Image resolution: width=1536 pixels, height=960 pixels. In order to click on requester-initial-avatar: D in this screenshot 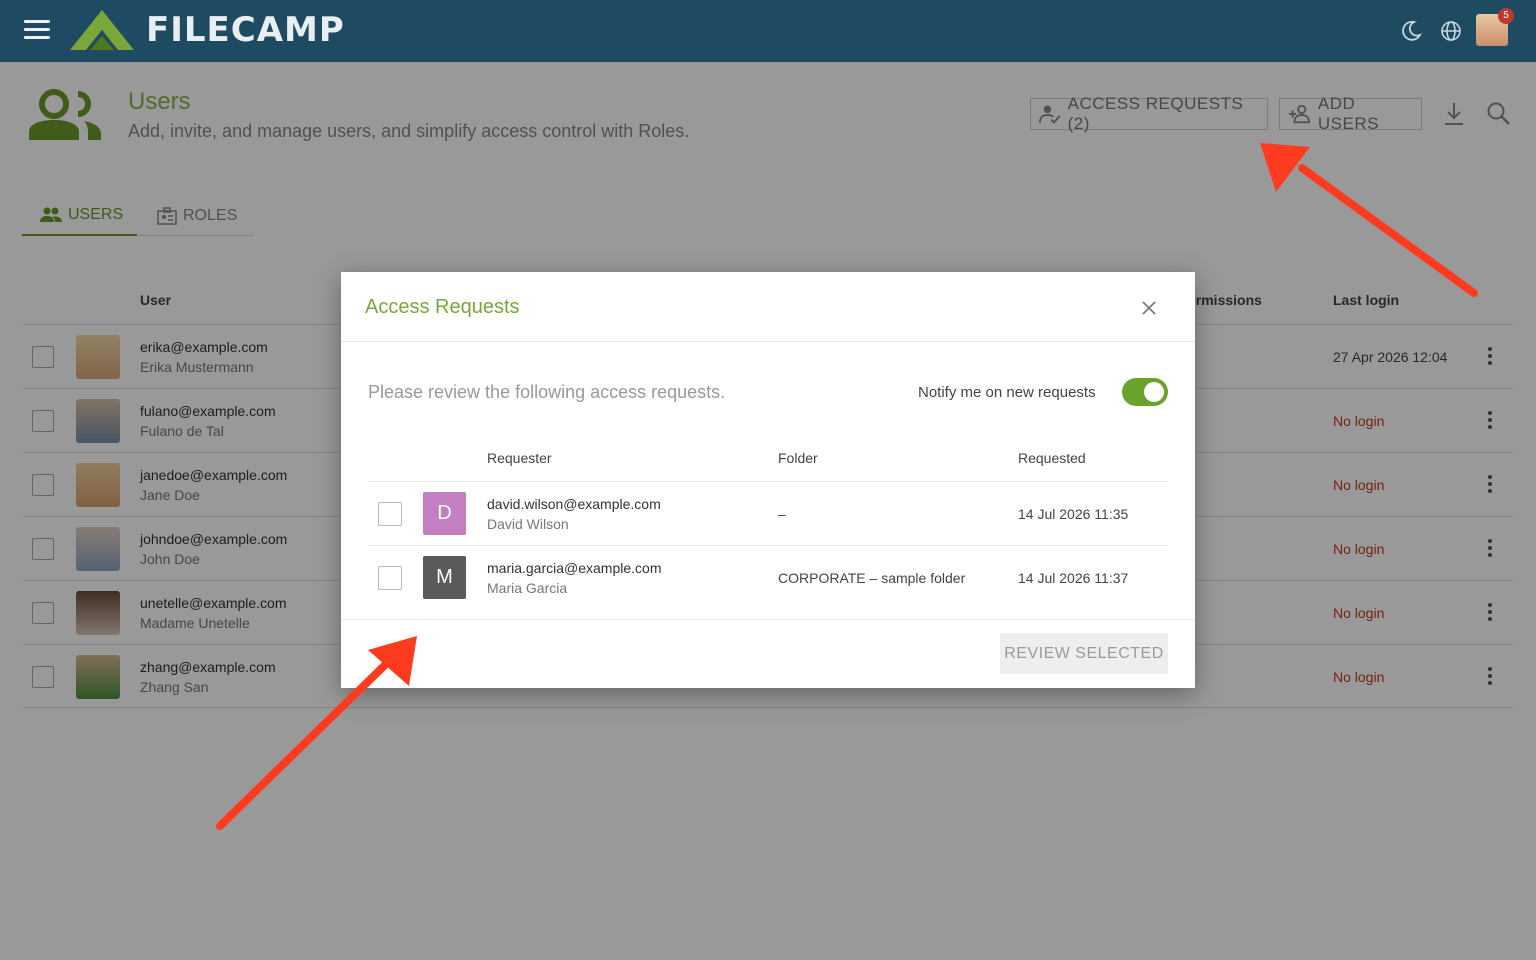, I will do `click(444, 513)`.